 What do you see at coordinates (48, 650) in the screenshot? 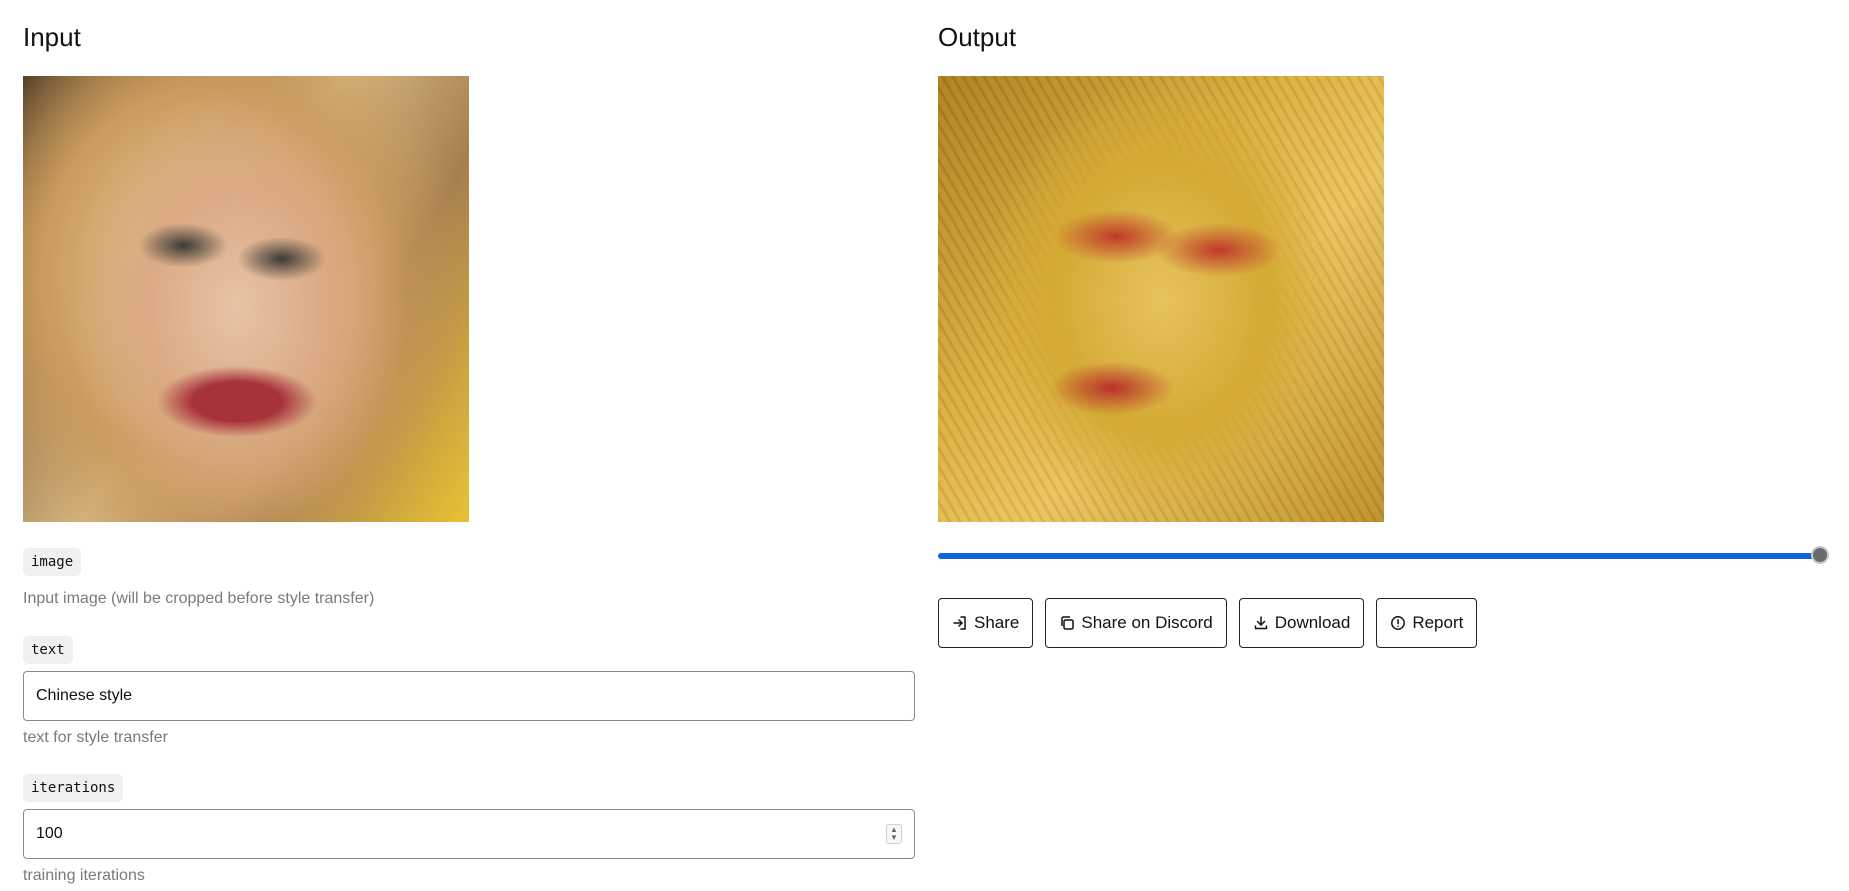
I see `text-field-tag: text` at bounding box center [48, 650].